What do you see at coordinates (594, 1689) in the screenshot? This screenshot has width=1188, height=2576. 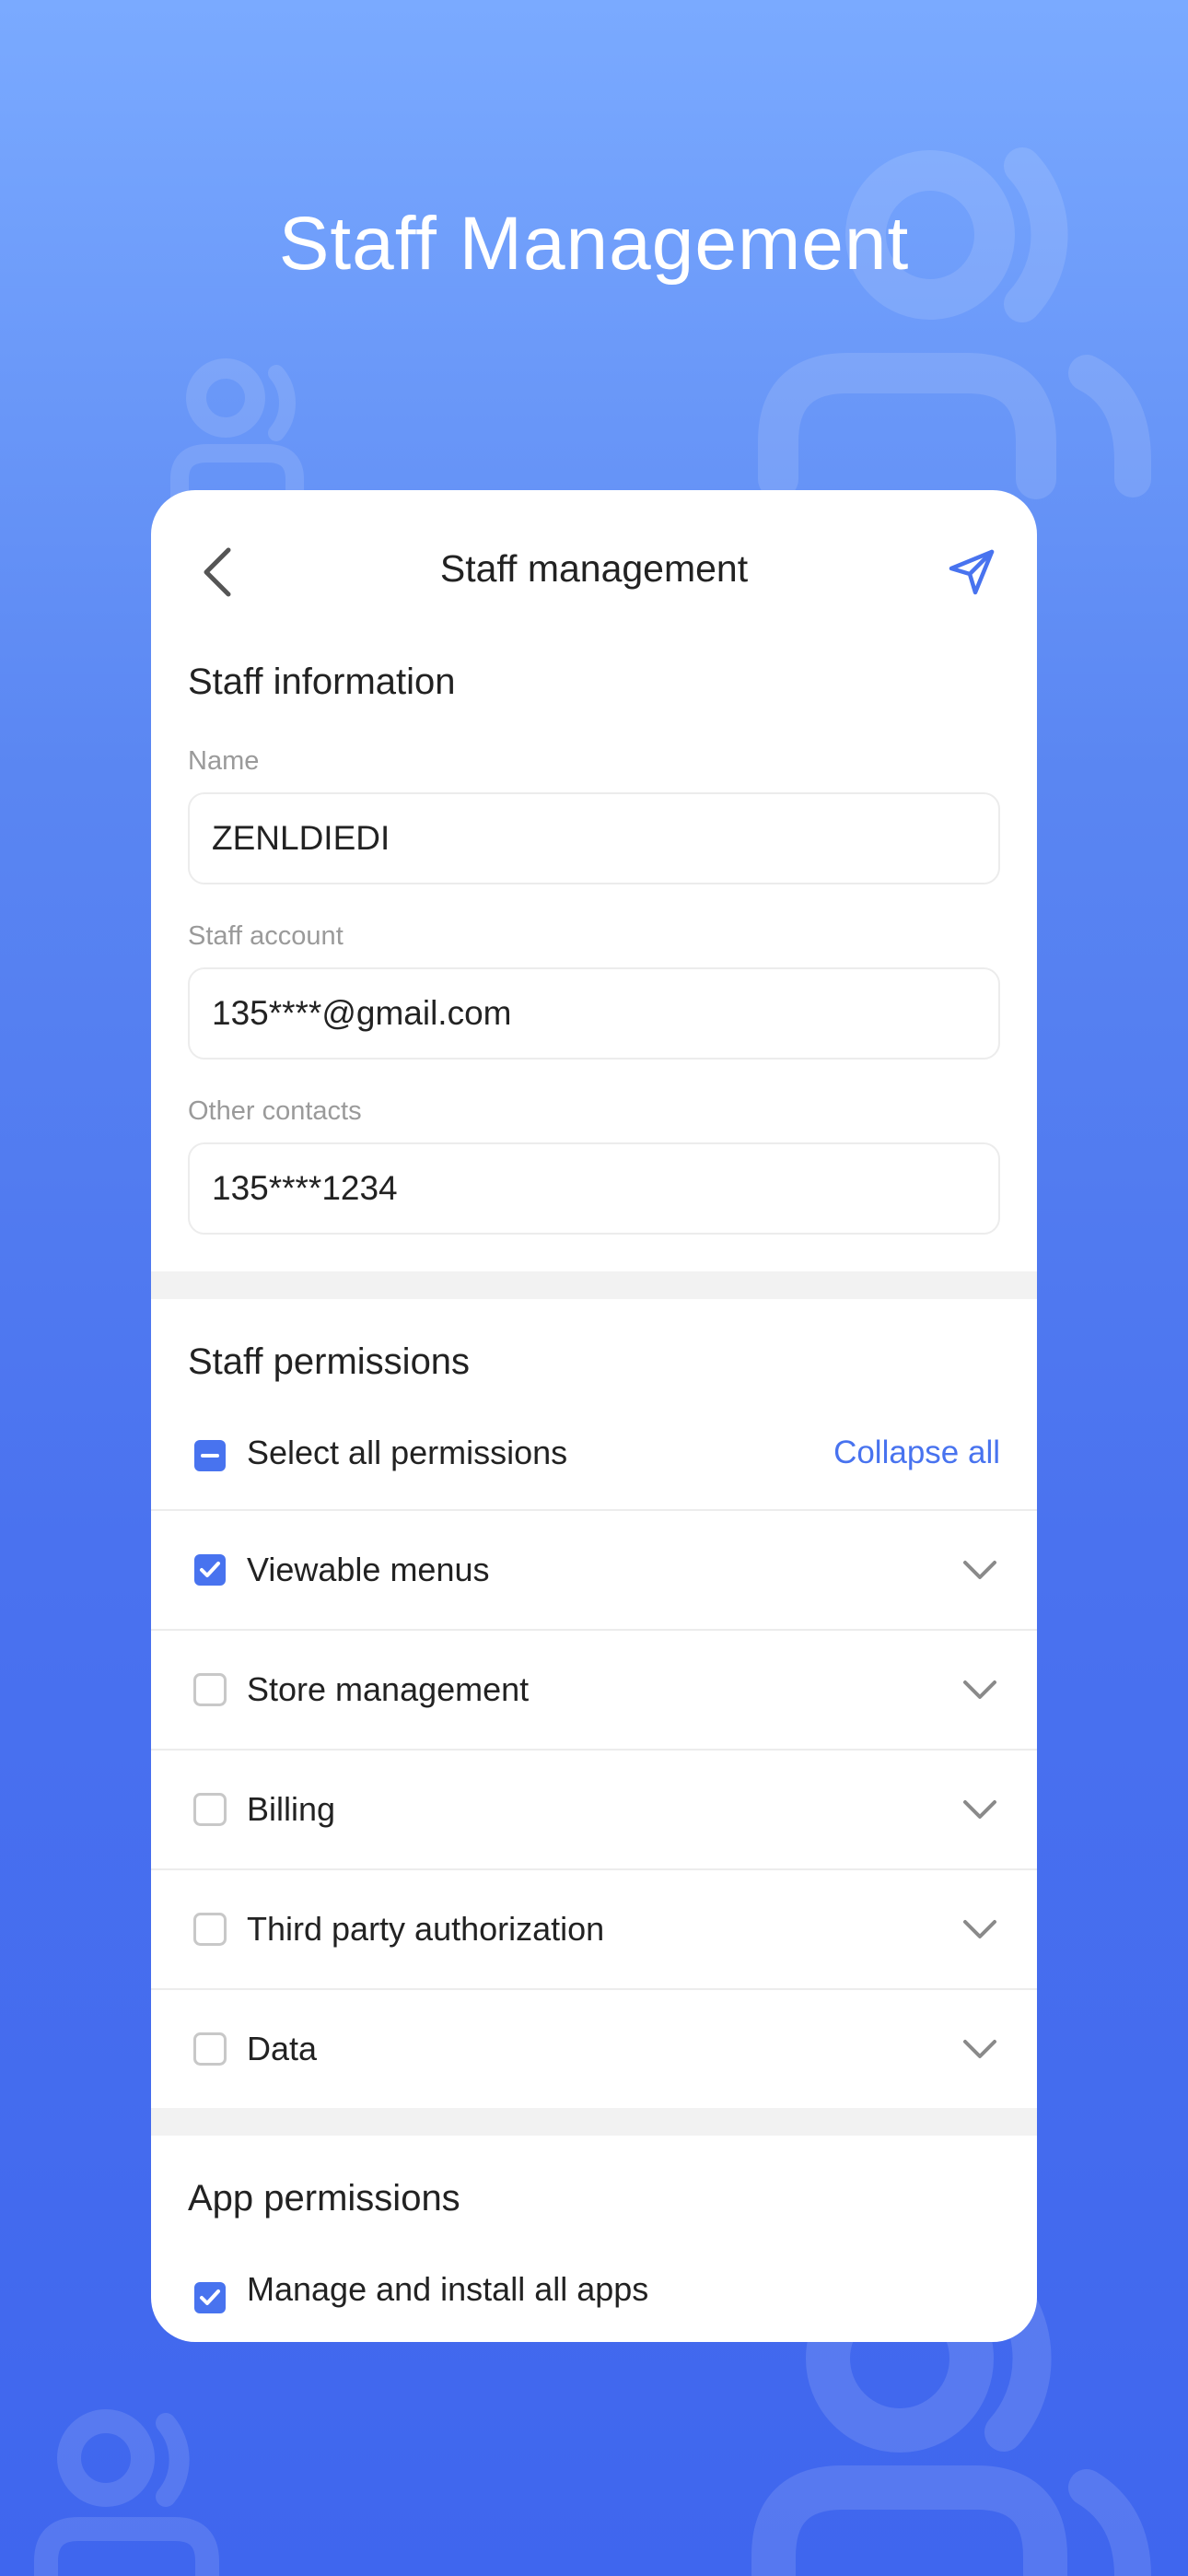 I see `permission-row-store-management: Store management` at bounding box center [594, 1689].